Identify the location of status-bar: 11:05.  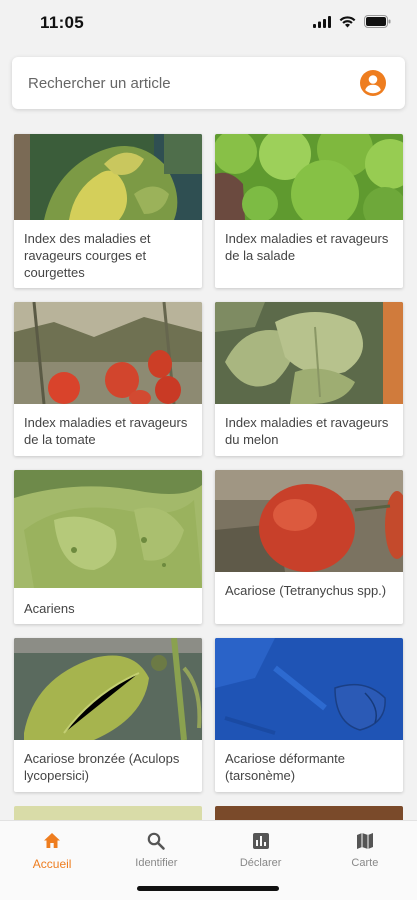
(208, 23).